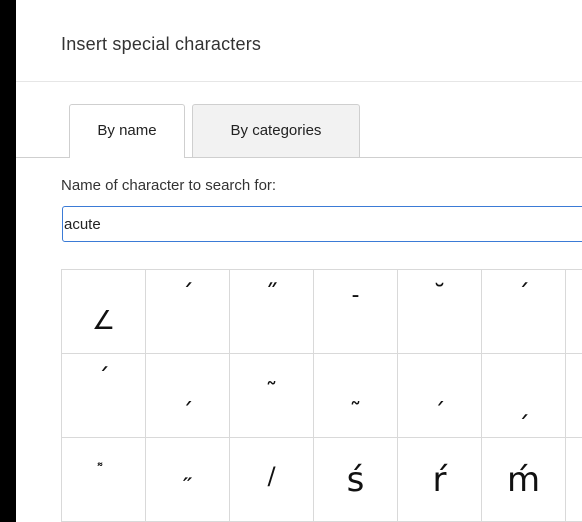  Describe the element at coordinates (187, 476) in the screenshot. I see `character-glyph: ˶` at that location.